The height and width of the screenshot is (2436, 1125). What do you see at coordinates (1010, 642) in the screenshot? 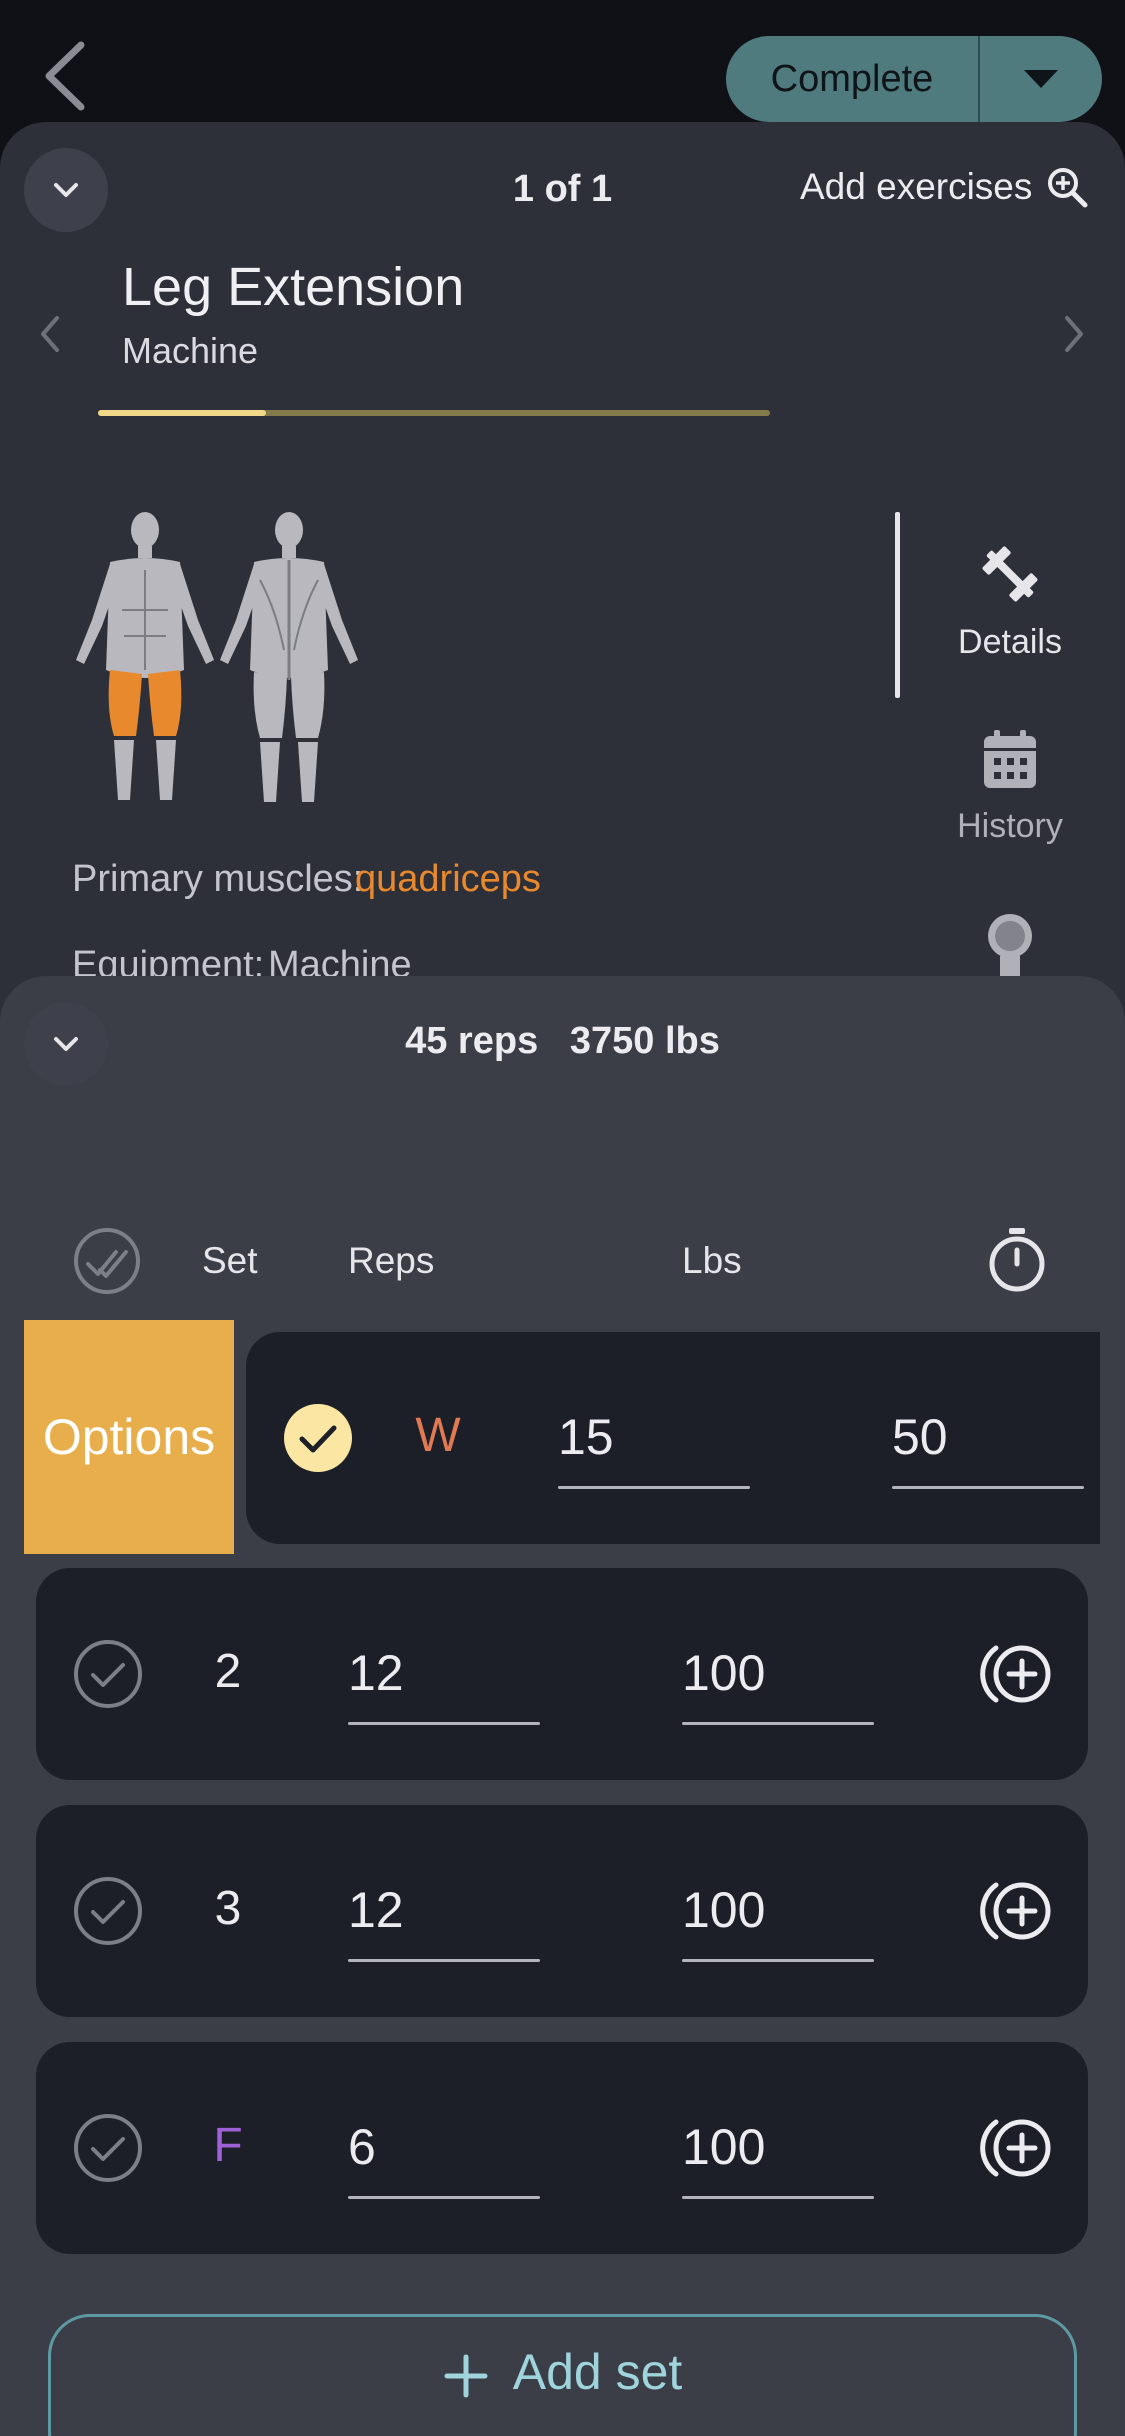
I see `tab-details-label: Details` at bounding box center [1010, 642].